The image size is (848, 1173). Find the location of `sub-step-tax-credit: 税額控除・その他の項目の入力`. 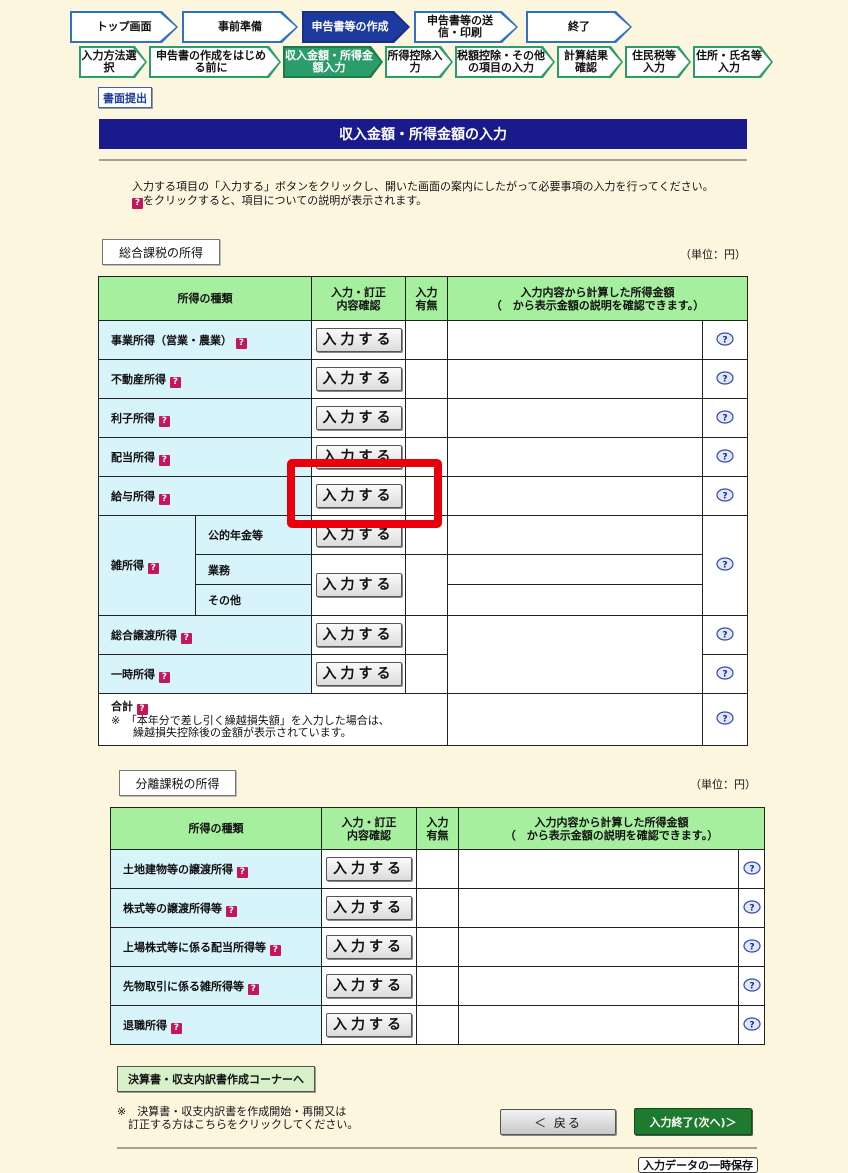

sub-step-tax-credit: 税額控除・その他の項目の入力 is located at coordinates (505, 62).